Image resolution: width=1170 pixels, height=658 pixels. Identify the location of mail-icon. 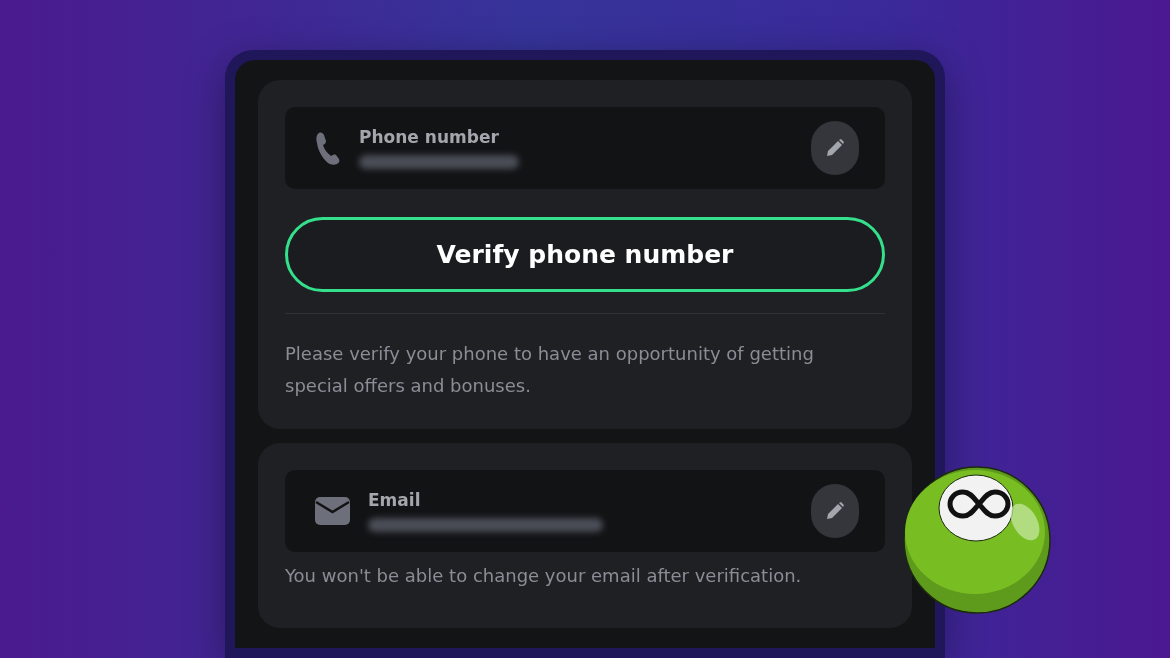
(332, 511).